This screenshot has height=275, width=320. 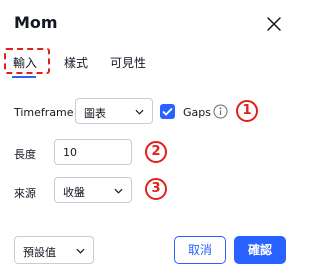 What do you see at coordinates (74, 192) in the screenshot?
I see `source-select-value: 收盤` at bounding box center [74, 192].